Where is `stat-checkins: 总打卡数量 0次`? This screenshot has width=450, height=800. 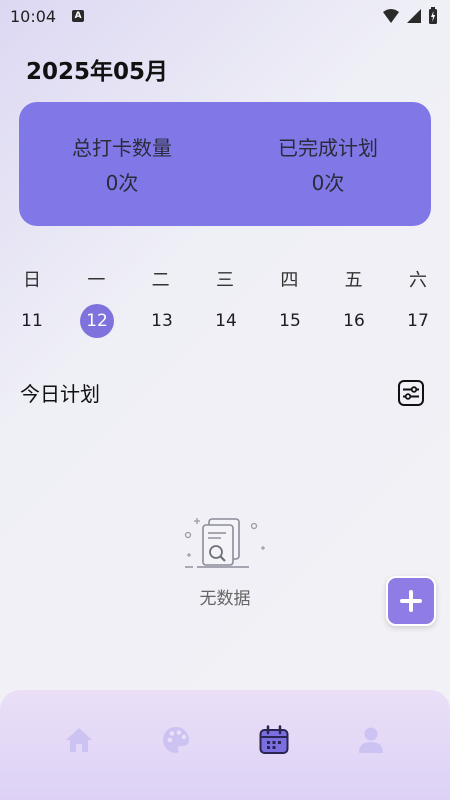
stat-checkins: 总打卡数量 0次 is located at coordinates (122, 164).